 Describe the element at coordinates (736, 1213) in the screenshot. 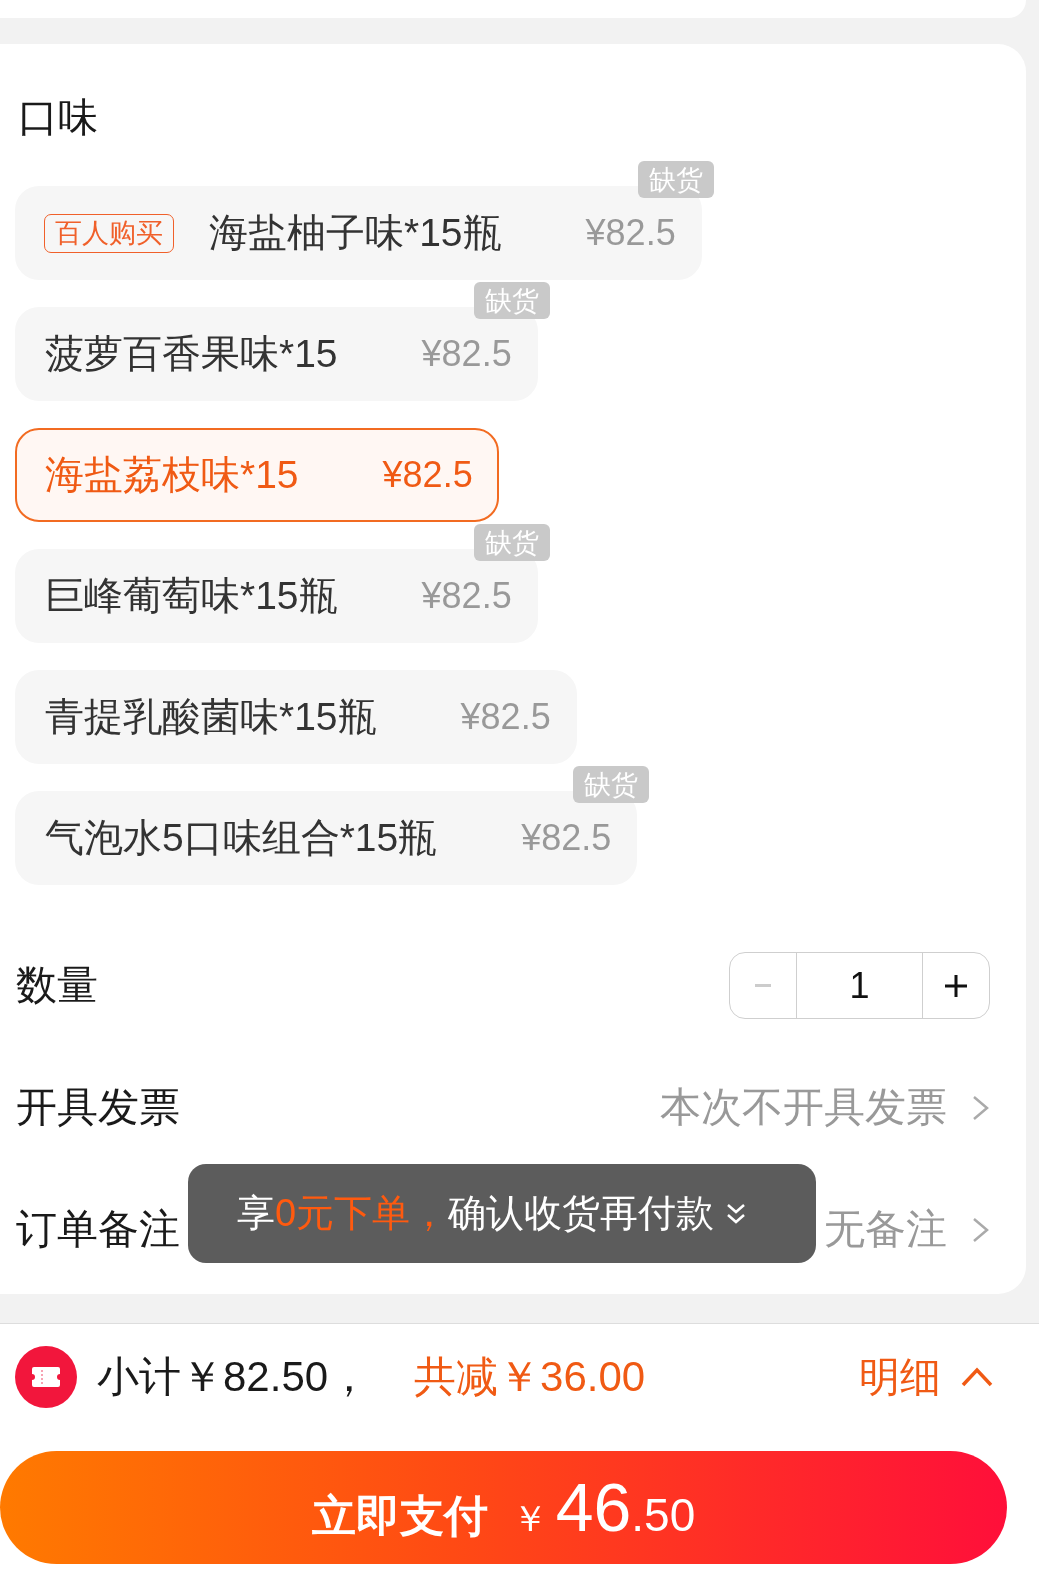

I see `double-chevron-down-icon` at that location.